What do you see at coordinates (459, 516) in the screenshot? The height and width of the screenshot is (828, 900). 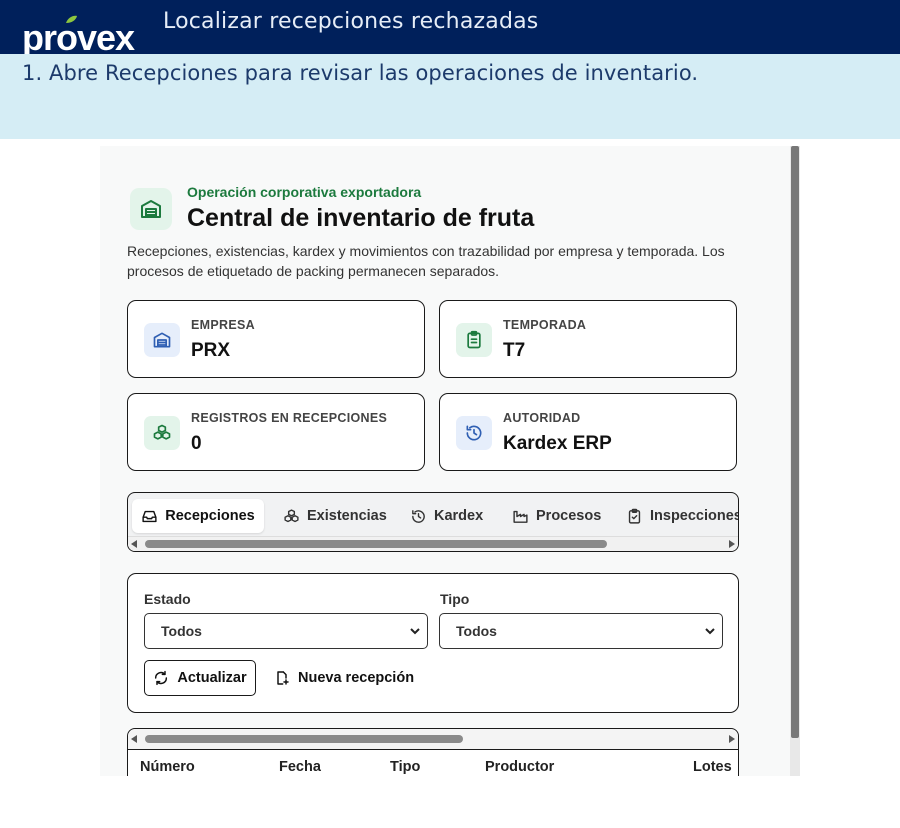 I see `tab-label: Kardex` at bounding box center [459, 516].